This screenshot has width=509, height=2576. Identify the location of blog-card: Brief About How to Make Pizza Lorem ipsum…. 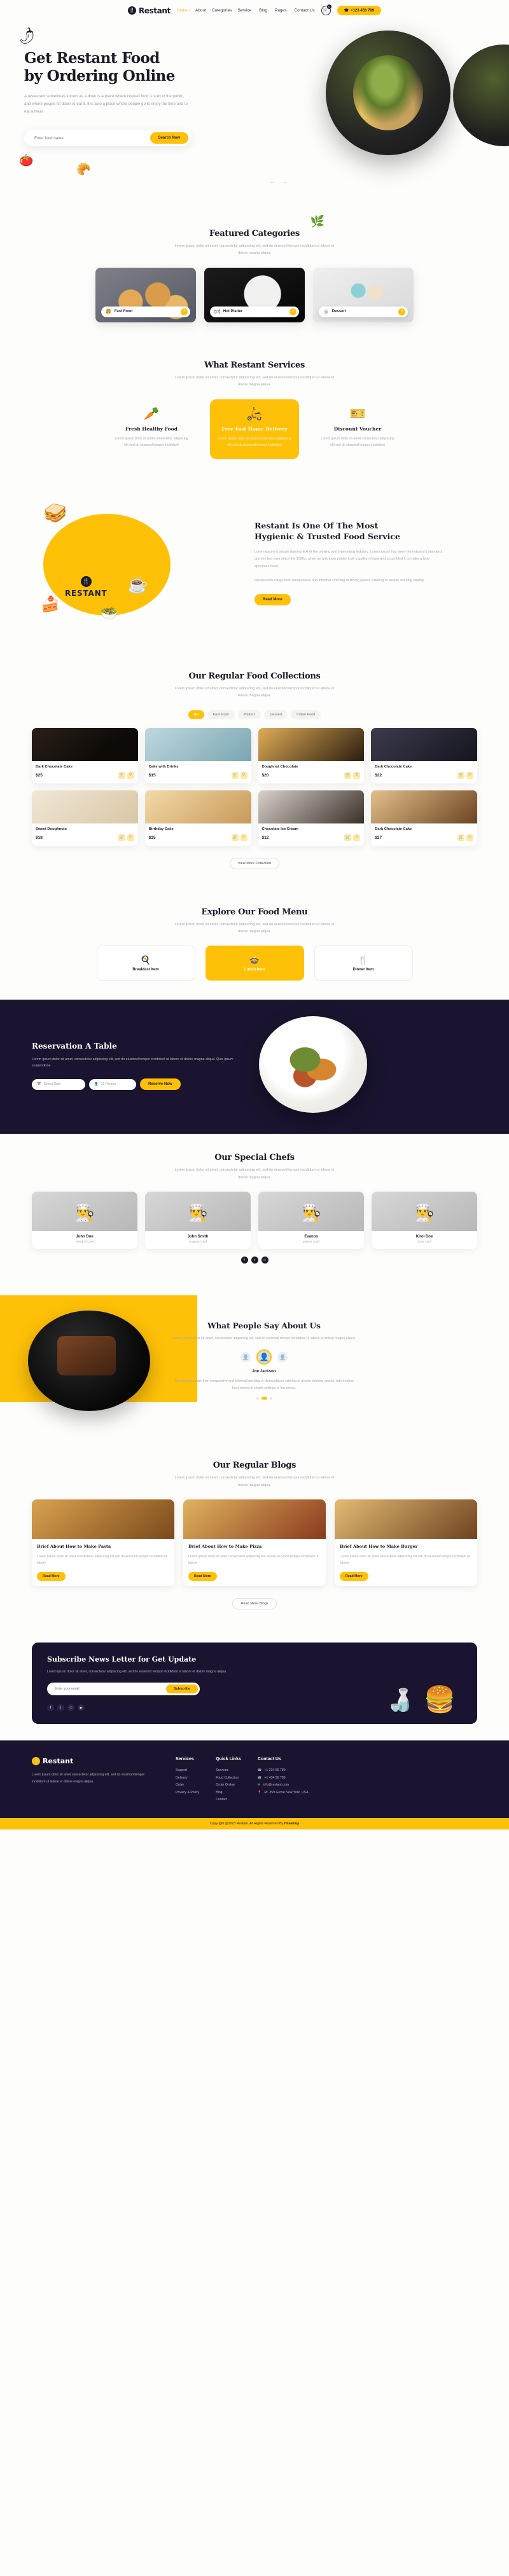
(254, 1542).